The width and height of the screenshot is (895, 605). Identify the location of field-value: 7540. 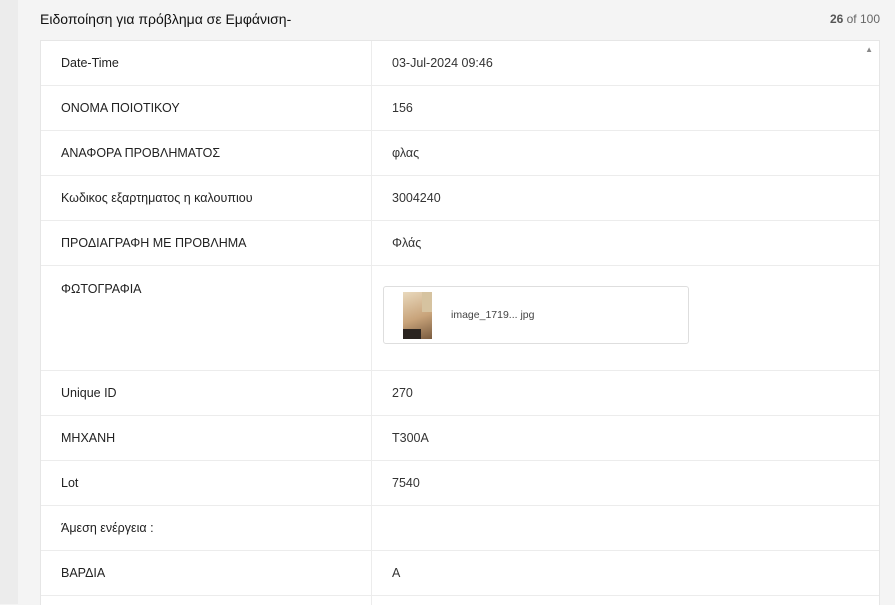
(406, 483).